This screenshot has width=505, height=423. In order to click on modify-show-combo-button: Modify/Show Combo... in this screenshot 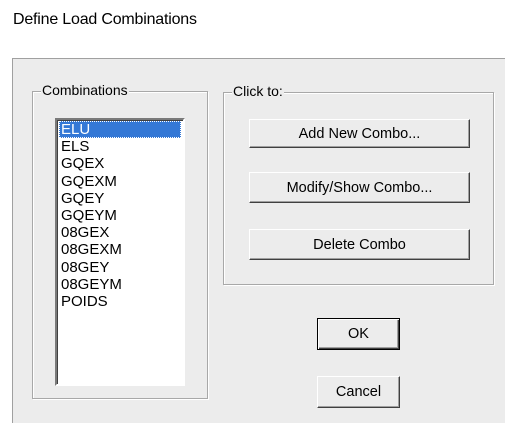, I will do `click(359, 187)`.